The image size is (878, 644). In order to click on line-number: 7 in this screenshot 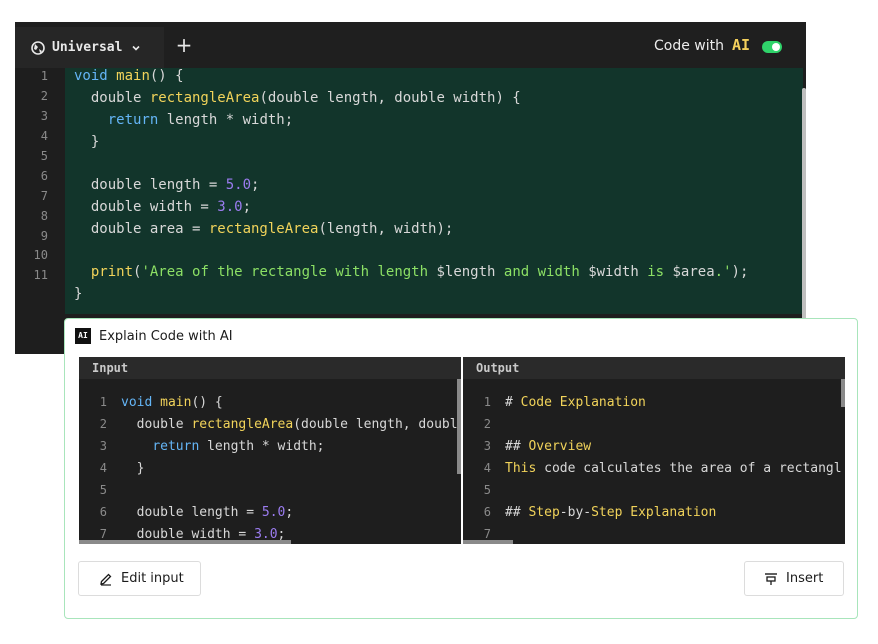, I will do `click(44, 196)`.